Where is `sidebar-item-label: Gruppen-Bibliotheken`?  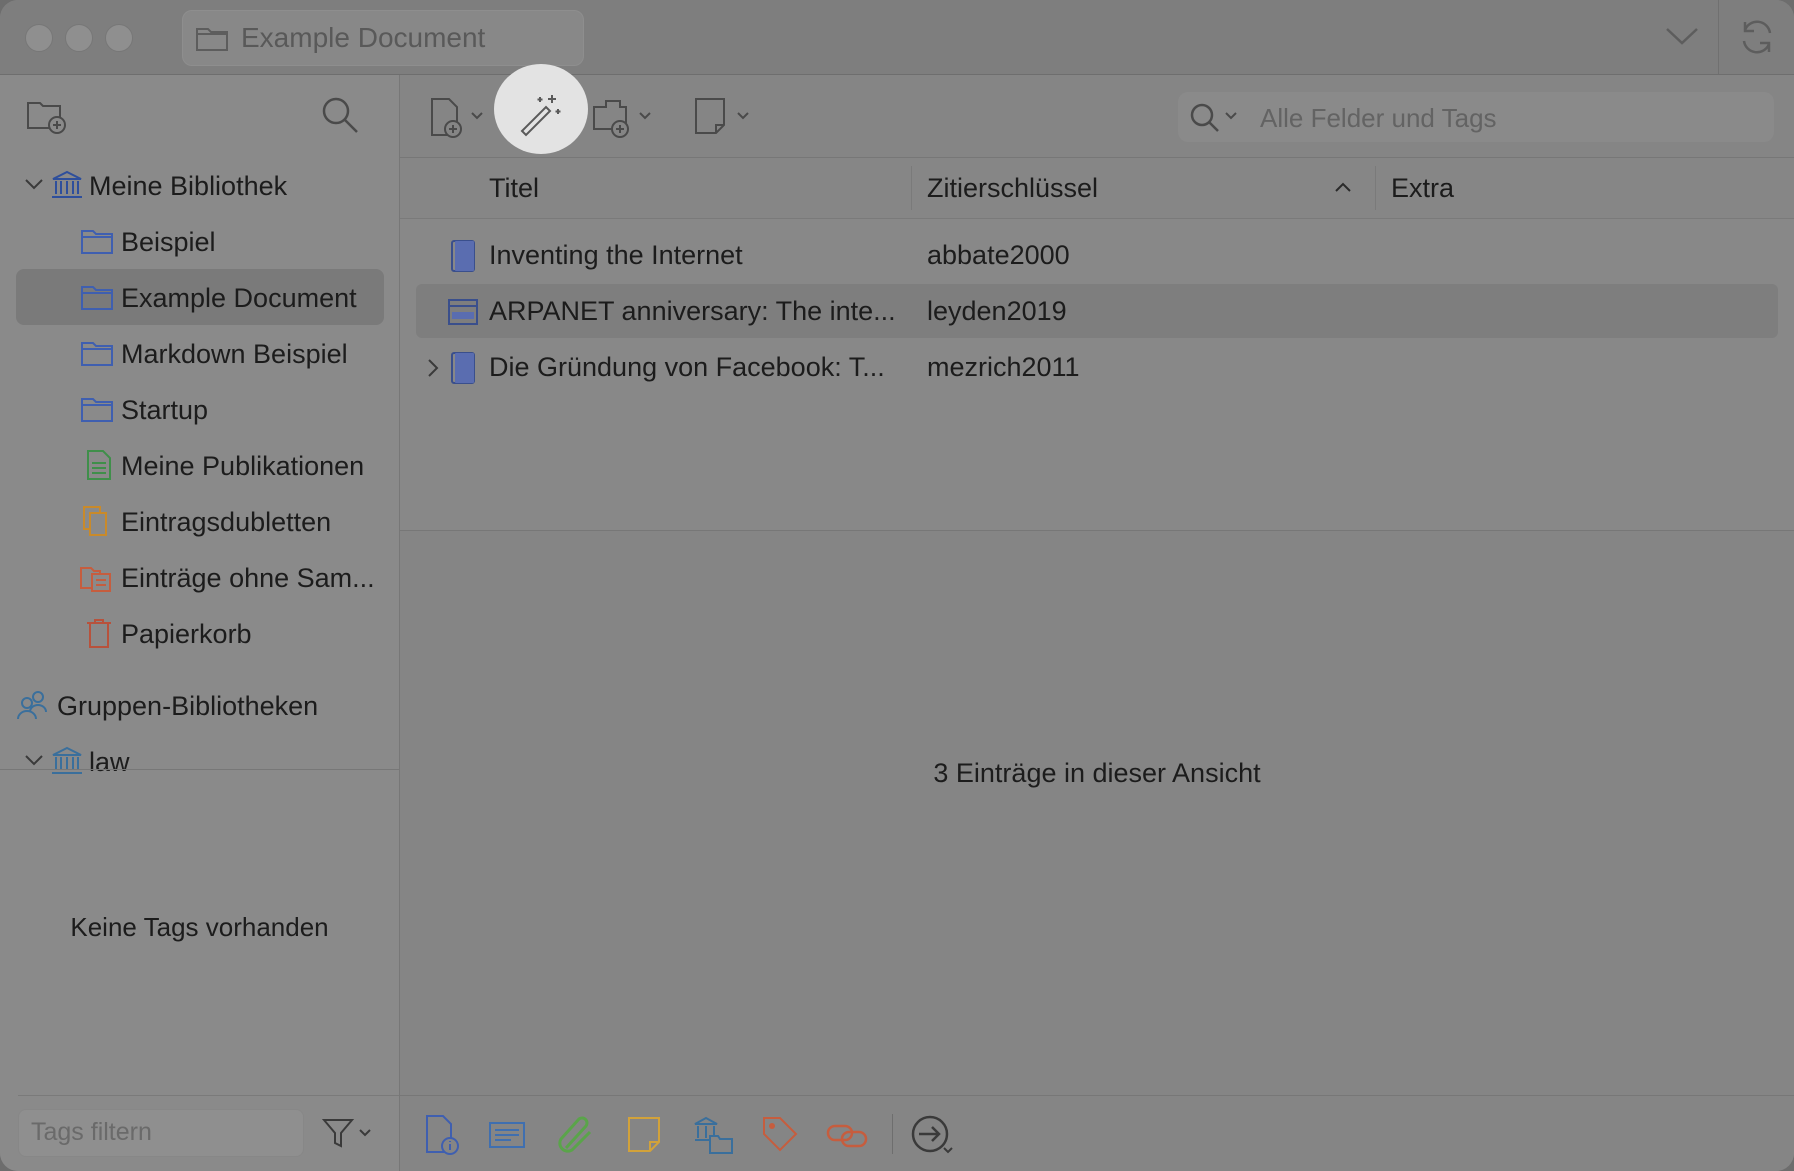 sidebar-item-label: Gruppen-Bibliotheken is located at coordinates (188, 706).